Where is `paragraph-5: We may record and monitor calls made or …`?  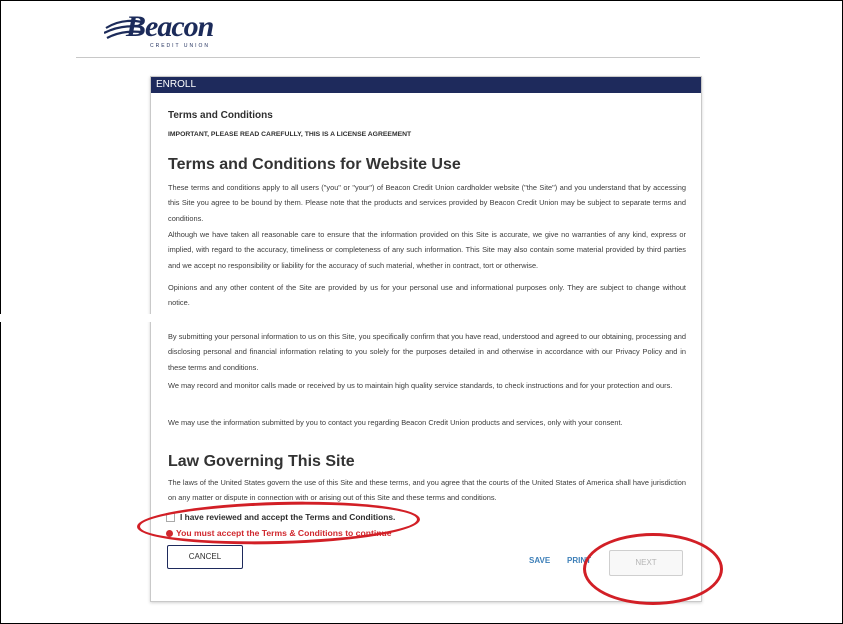 paragraph-5: We may record and monitor calls made or … is located at coordinates (420, 385).